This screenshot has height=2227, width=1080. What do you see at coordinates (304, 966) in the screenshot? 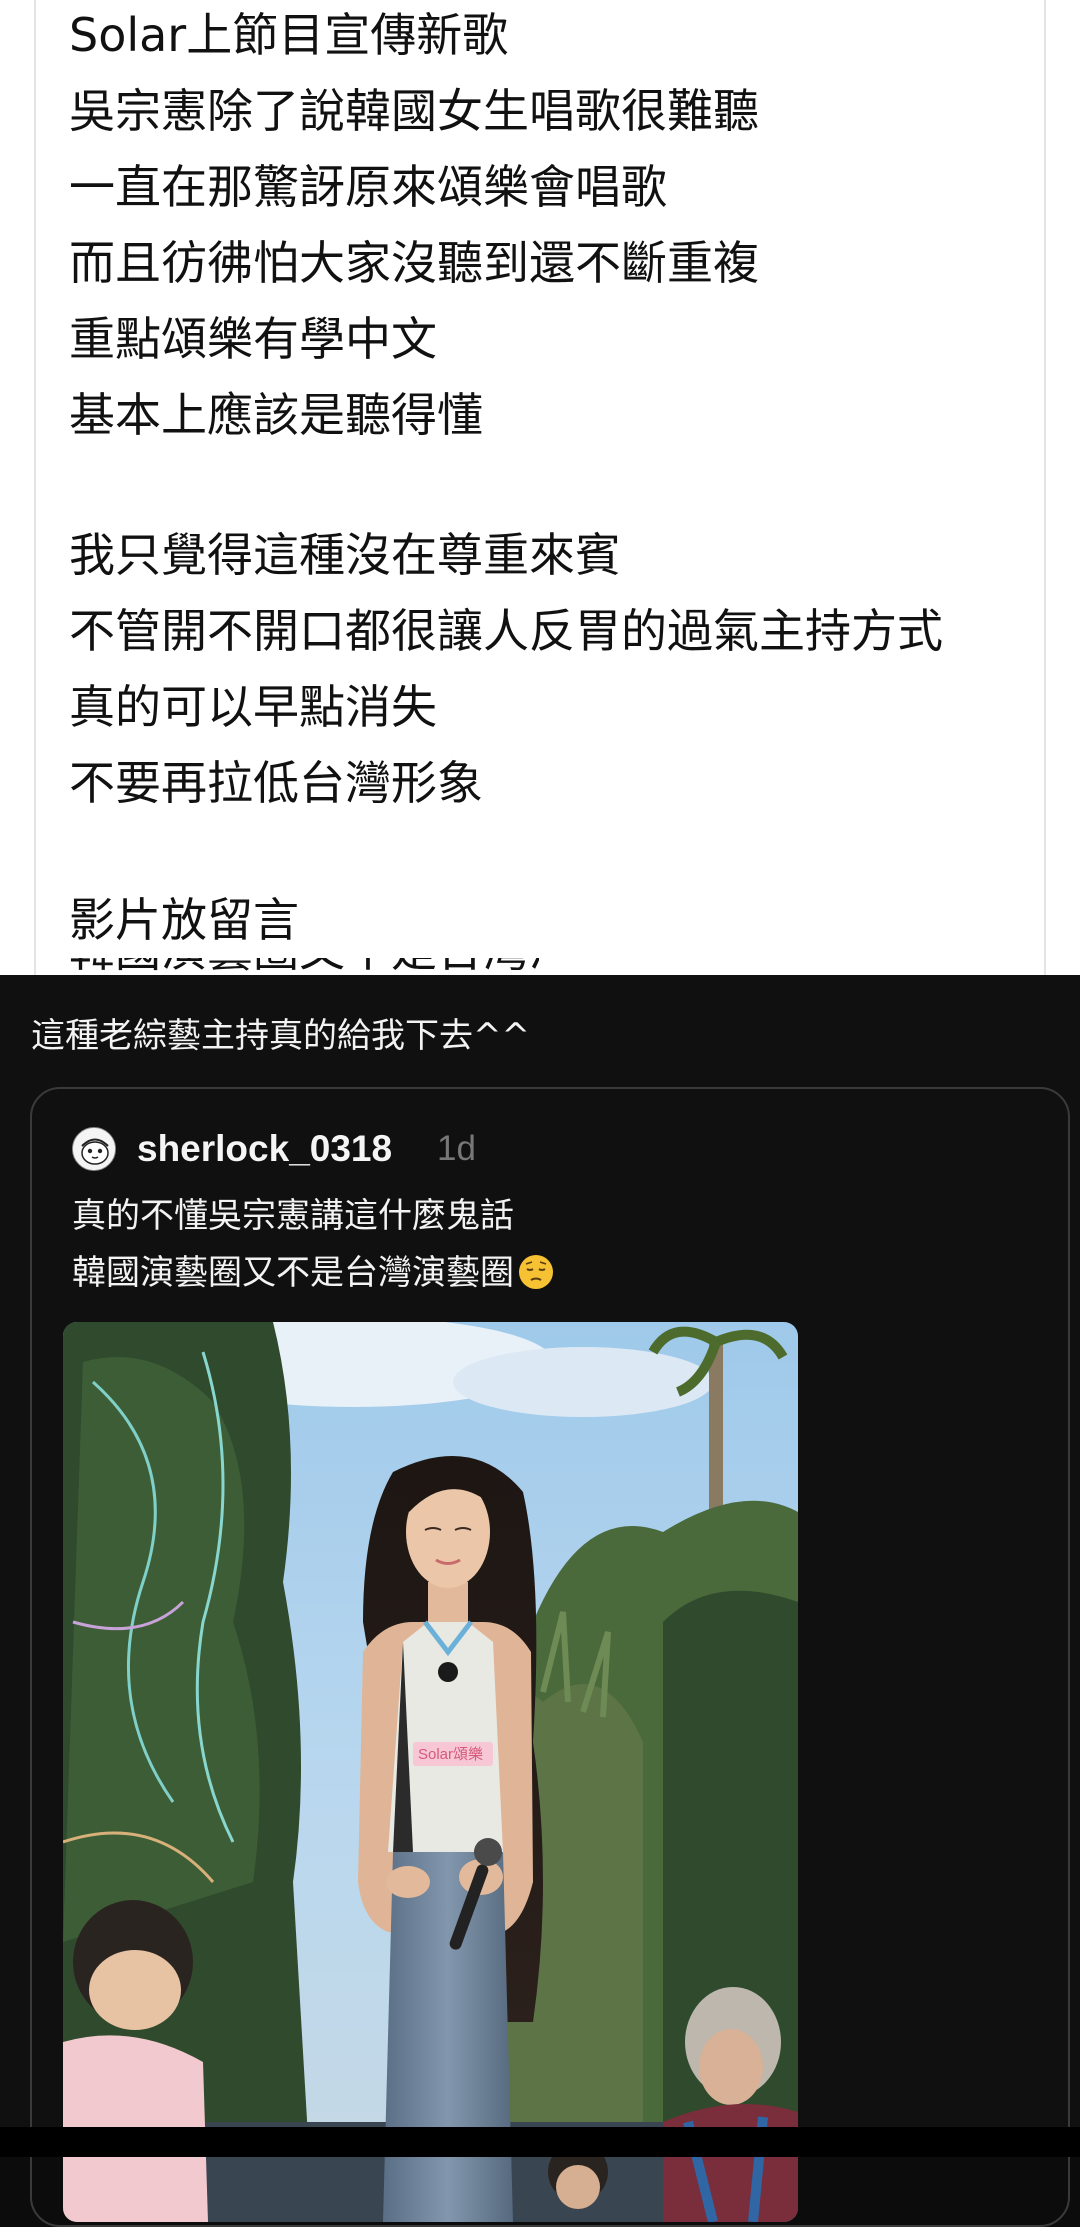
I see `cut-off-line: 韓國演藝圈又不是台灣演藝圈` at bounding box center [304, 966].